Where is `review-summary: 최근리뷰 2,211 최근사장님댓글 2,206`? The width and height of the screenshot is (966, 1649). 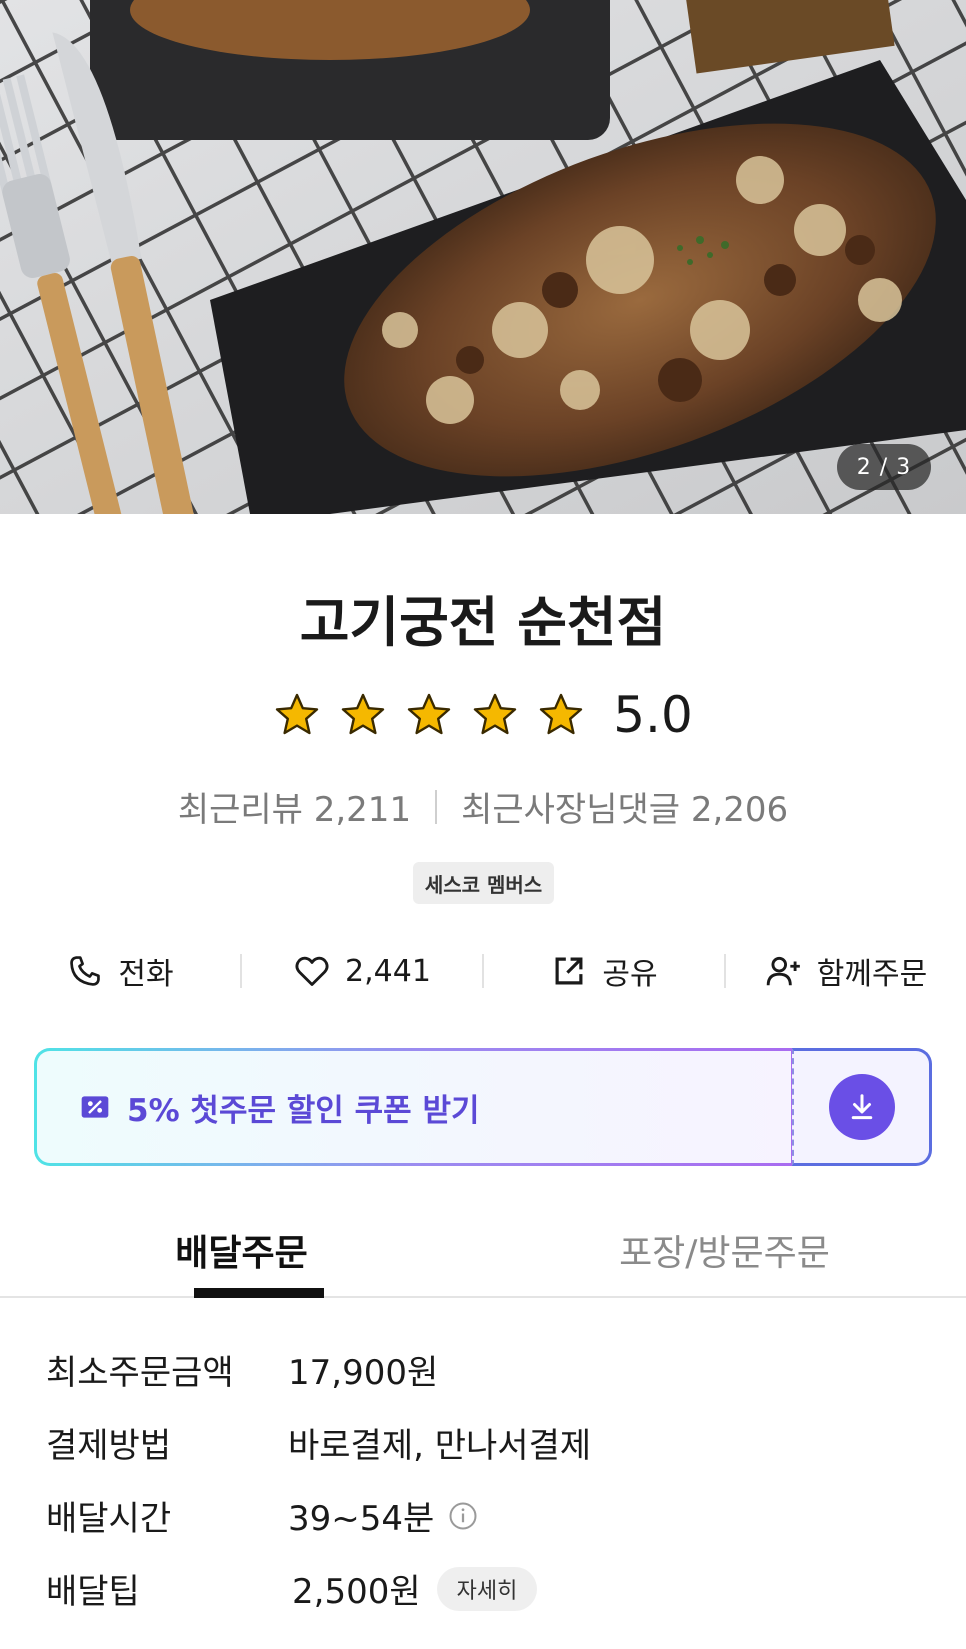
review-summary: 최근리뷰 2,211 최근사장님댓글 2,206 is located at coordinates (483, 806).